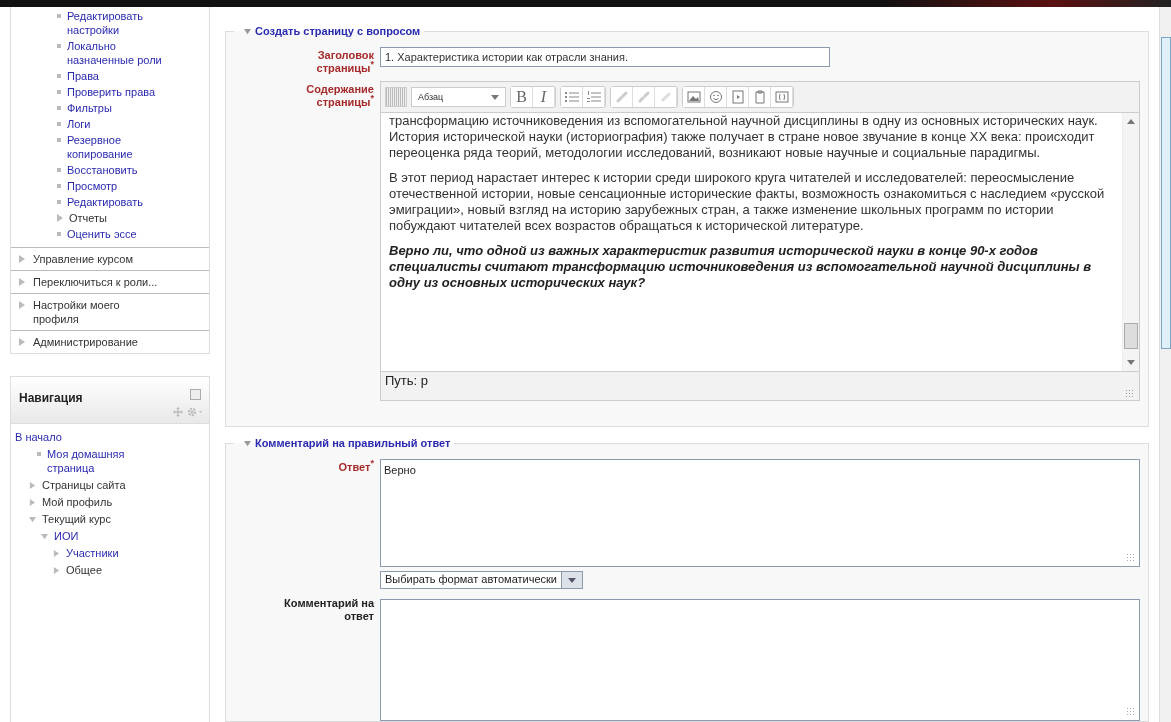 The height and width of the screenshot is (722, 1171). Describe the element at coordinates (195, 412) in the screenshot. I see `settings-icon` at that location.